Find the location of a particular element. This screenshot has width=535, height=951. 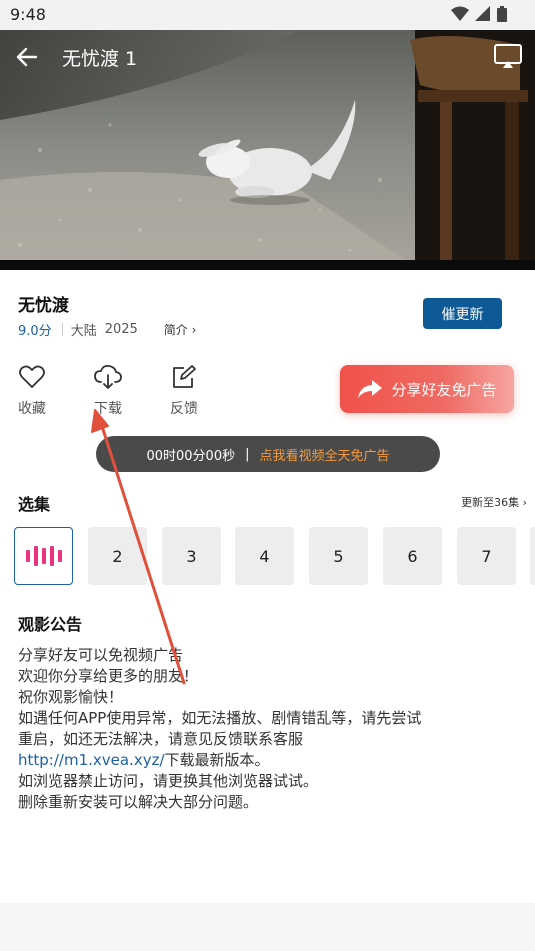

show-meta: 9.0分 大陆 2025 简介 › is located at coordinates (107, 329).